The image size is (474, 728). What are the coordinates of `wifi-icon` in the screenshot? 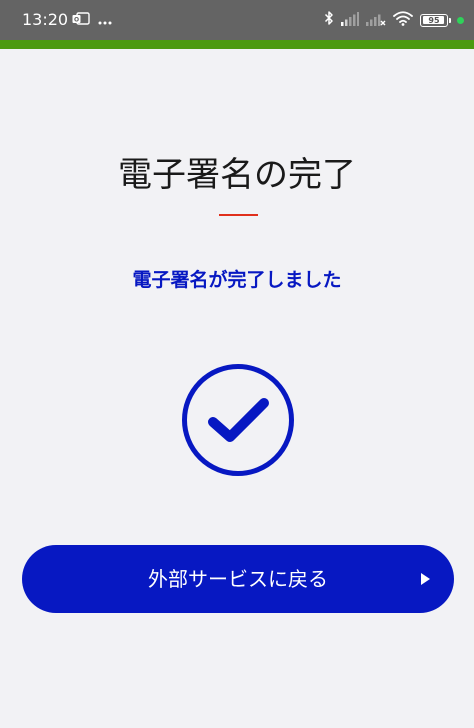 It's located at (403, 20).